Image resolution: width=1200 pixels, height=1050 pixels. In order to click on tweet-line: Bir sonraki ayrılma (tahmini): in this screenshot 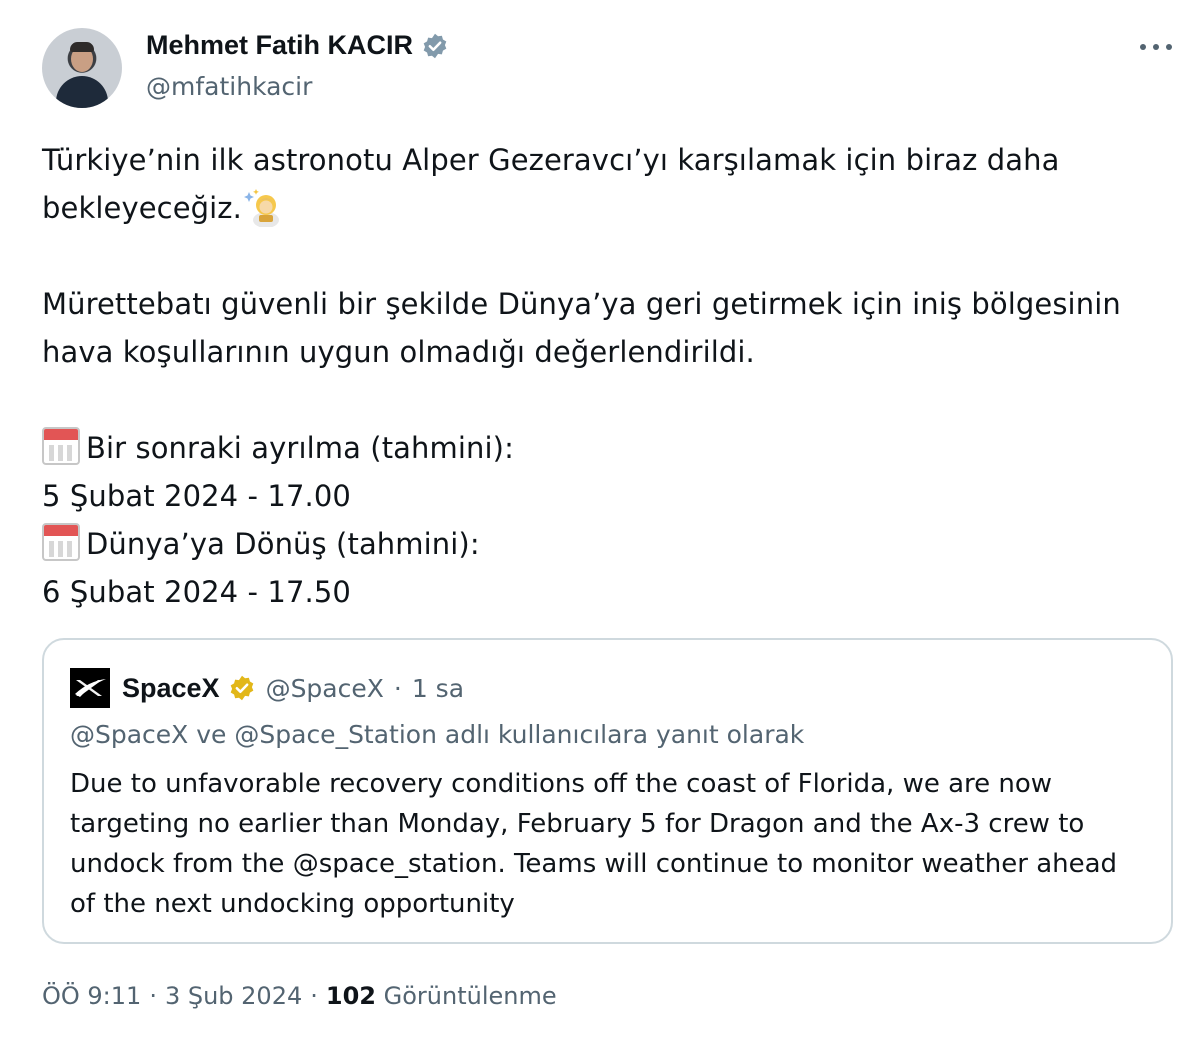, I will do `click(607, 448)`.